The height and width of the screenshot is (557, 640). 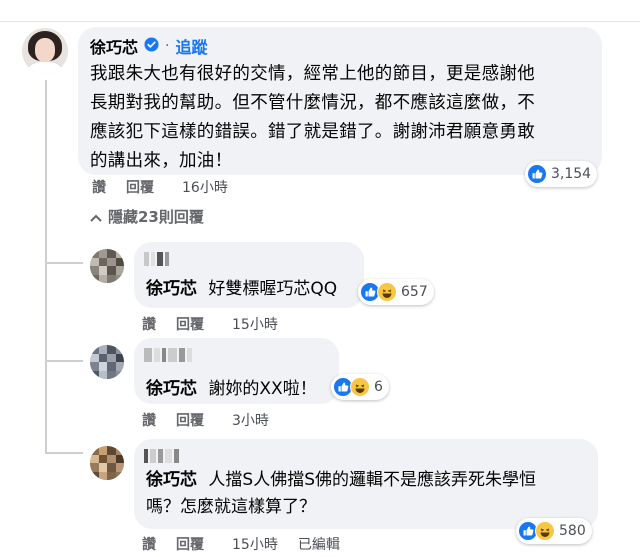 I want to click on author-avatar, so click(x=45, y=51).